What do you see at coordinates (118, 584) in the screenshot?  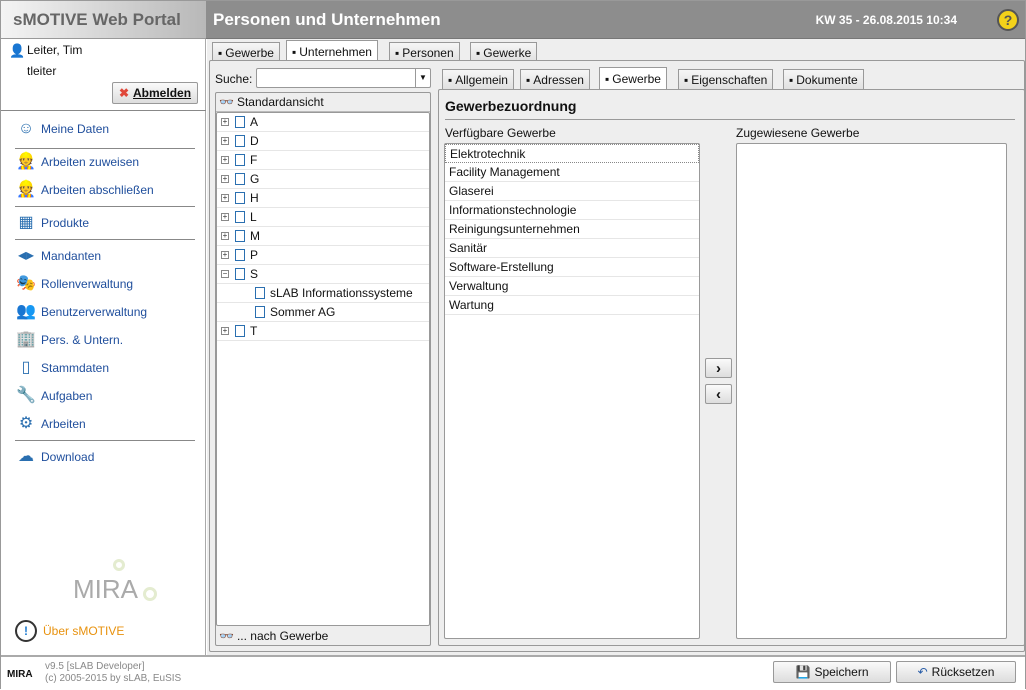 I see `mira-logo: MIRA` at bounding box center [118, 584].